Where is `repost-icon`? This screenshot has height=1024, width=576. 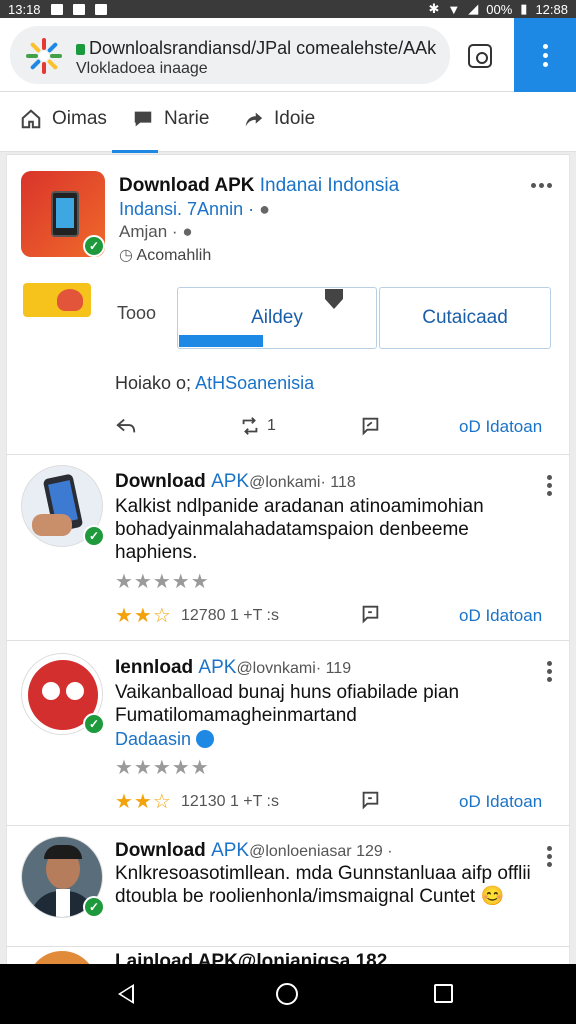
repost-icon is located at coordinates (250, 426).